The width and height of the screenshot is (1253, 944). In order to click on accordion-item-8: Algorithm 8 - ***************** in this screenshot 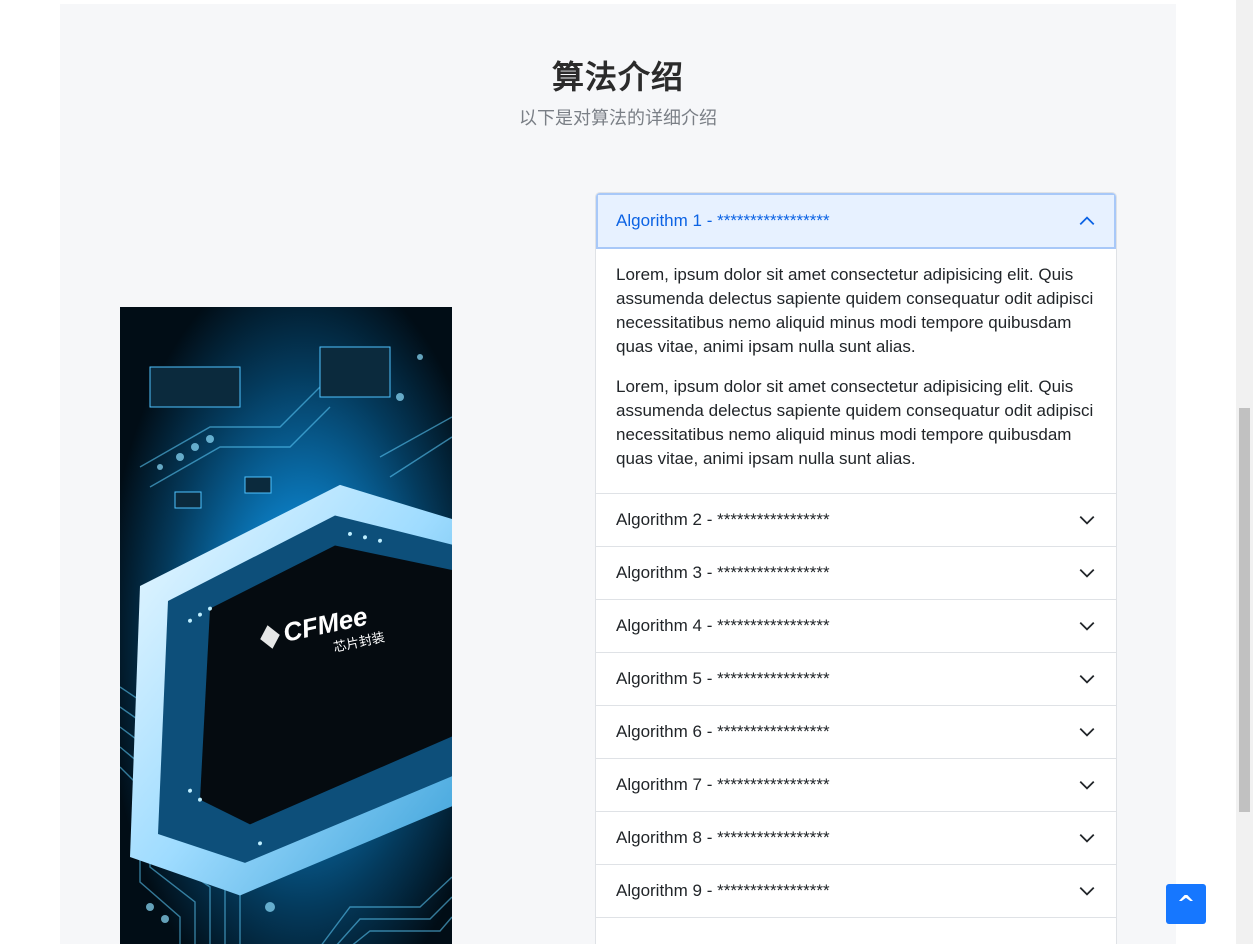, I will do `click(856, 837)`.